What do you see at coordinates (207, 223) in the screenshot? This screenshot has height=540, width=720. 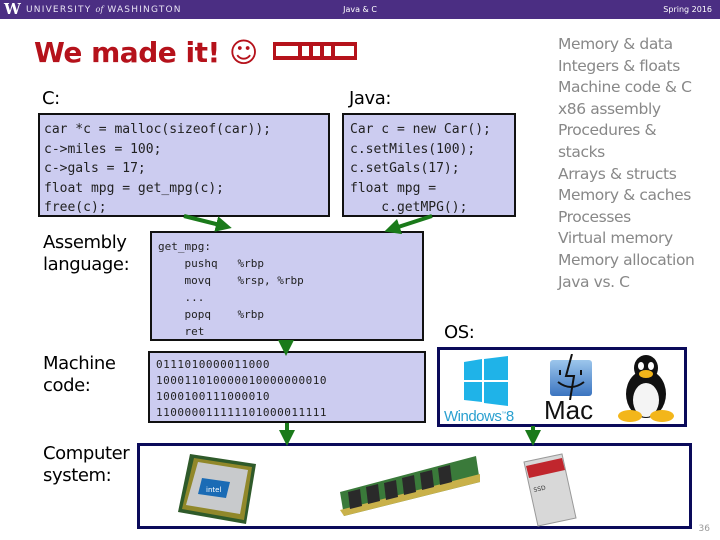 I see `arrow-c-to-asm` at bounding box center [207, 223].